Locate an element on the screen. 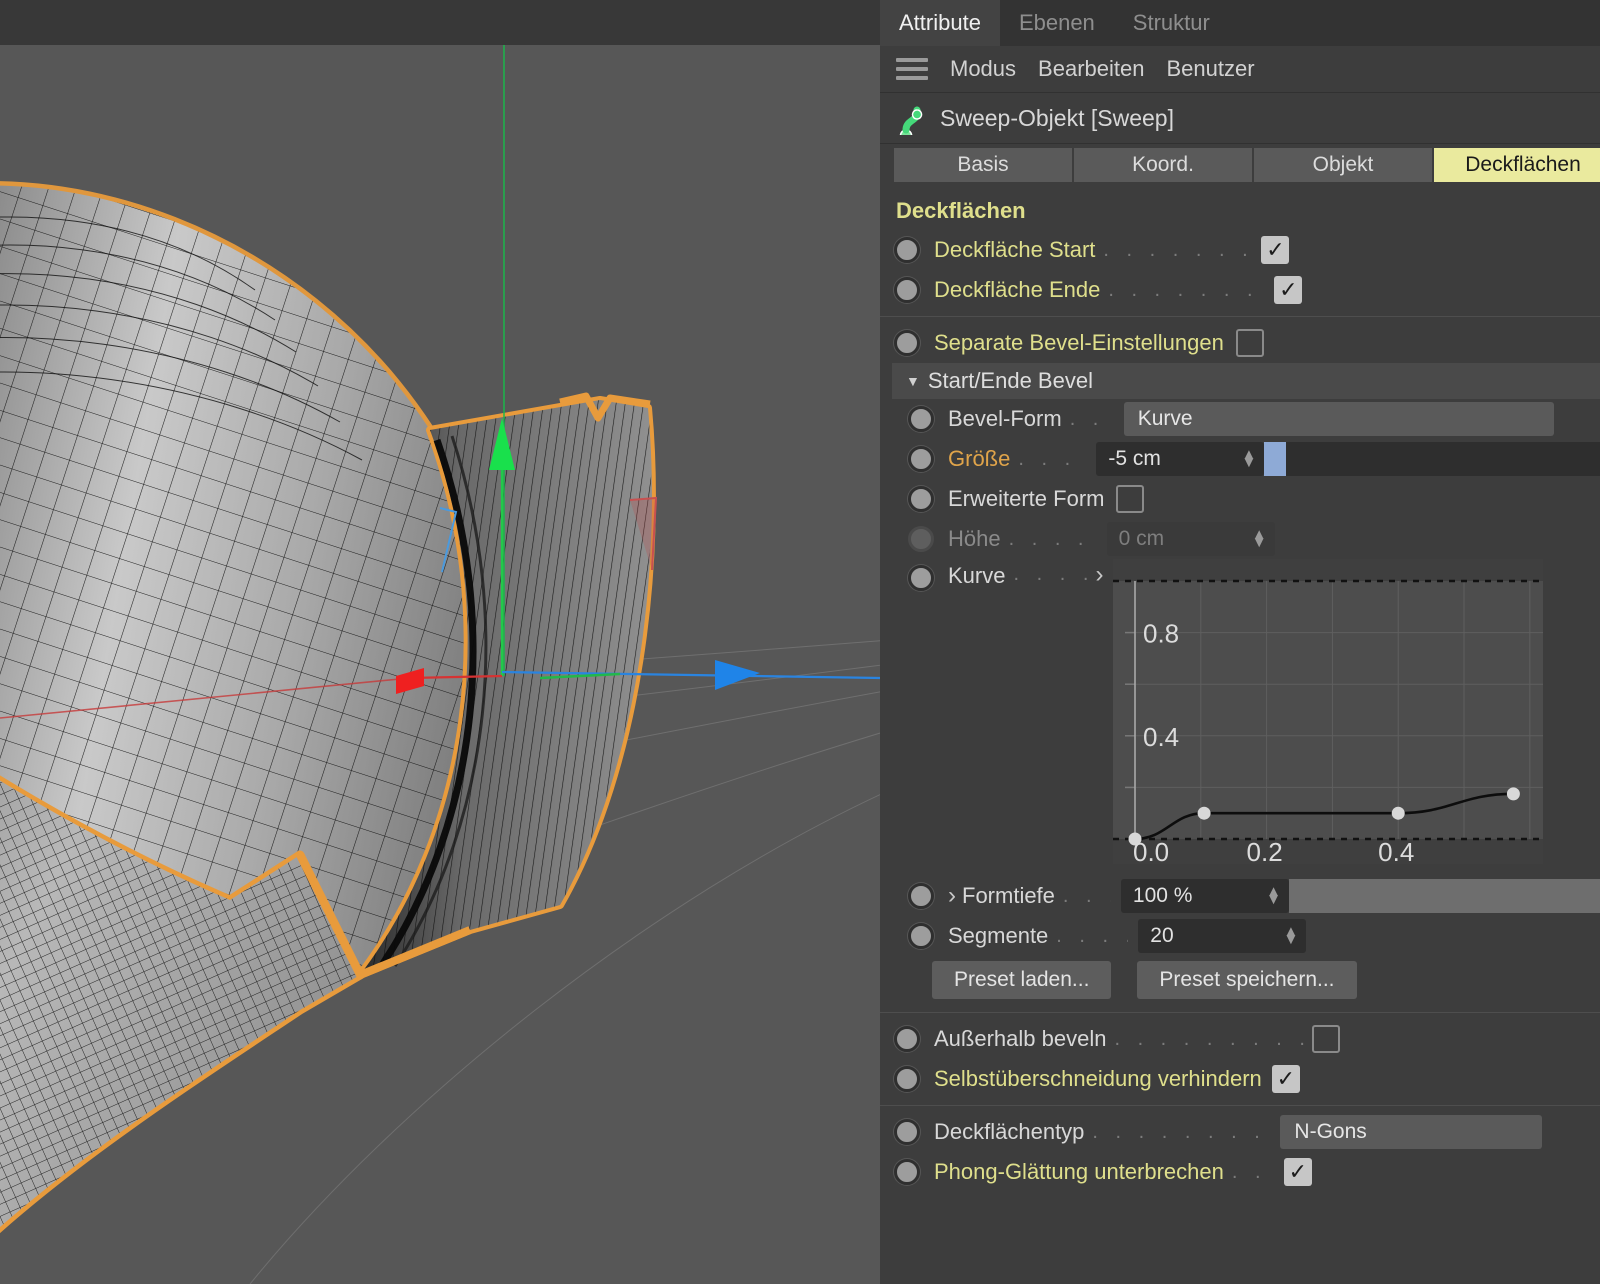  input-formtiefe: 100 % ▲ ▼ is located at coordinates (1204, 896).